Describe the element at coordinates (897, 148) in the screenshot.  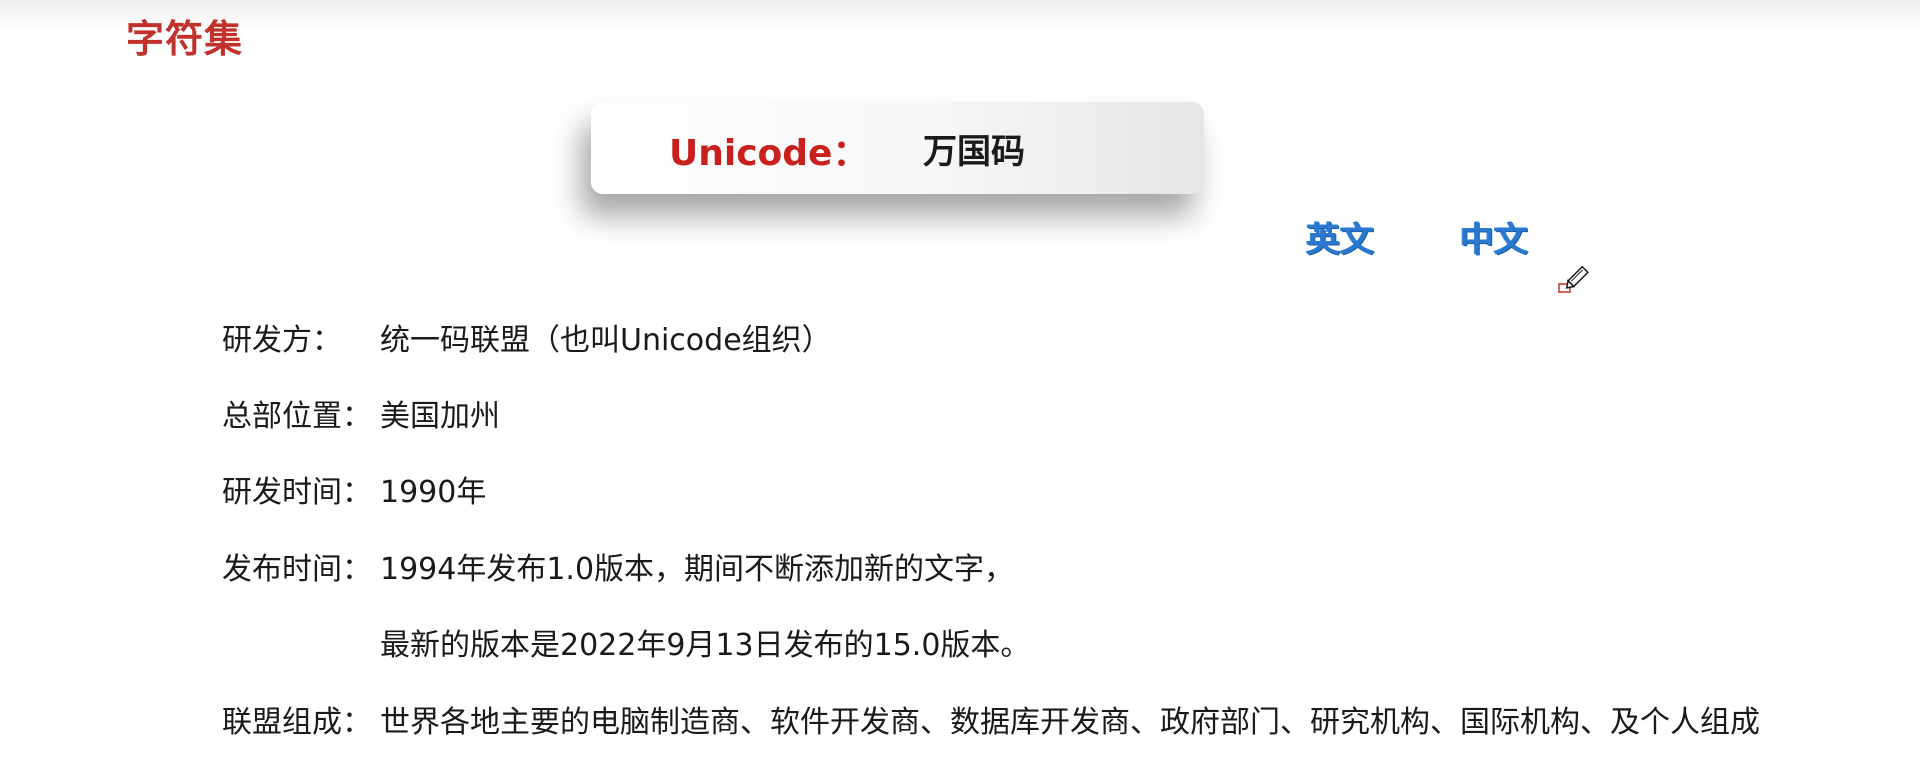
I see `unicode-card: Unicode： 万国码` at that location.